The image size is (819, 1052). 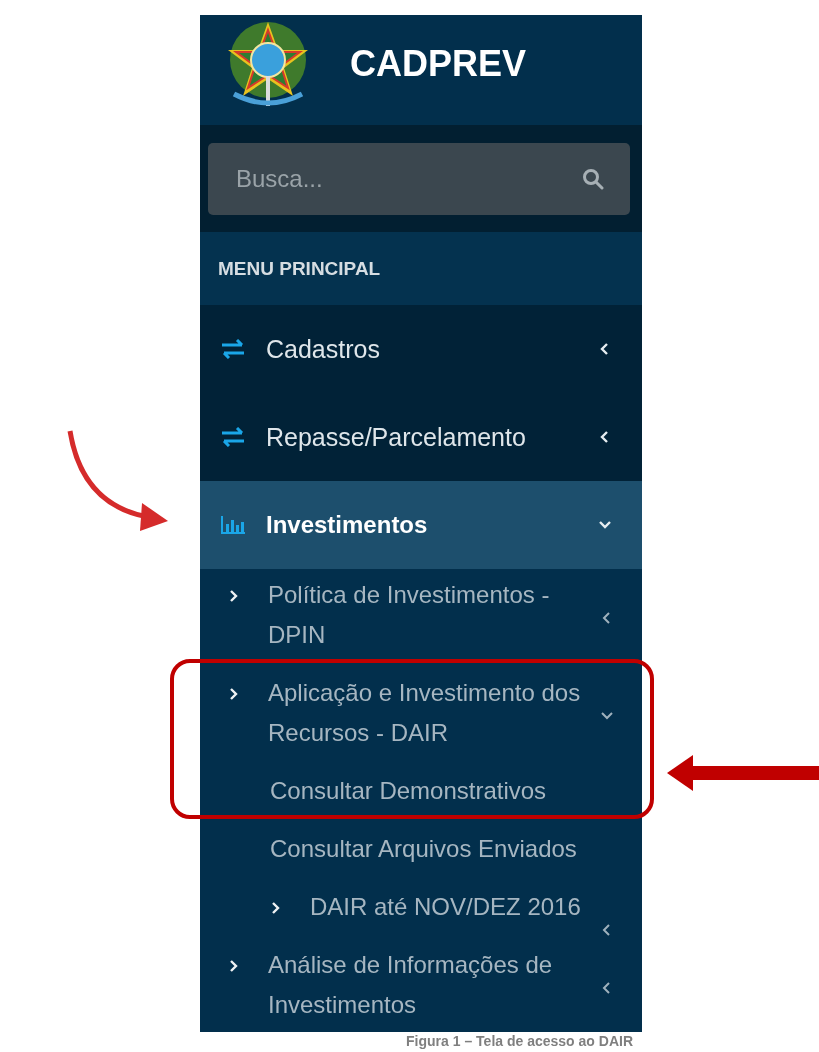 What do you see at coordinates (423, 849) in the screenshot?
I see `submenu-label: Consultar Arquivos Enviados` at bounding box center [423, 849].